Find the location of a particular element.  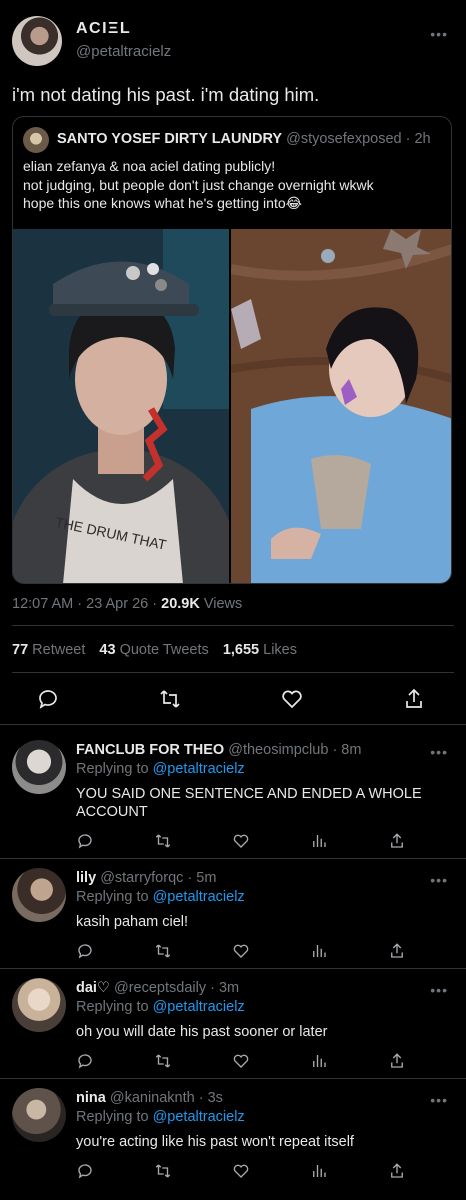

quotes-stat: 43 Quote Tweets is located at coordinates (155, 650).